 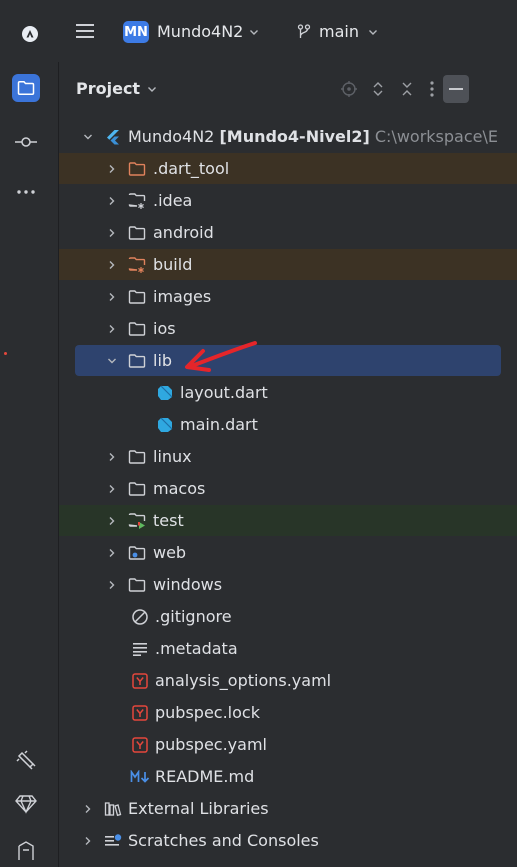 I want to click on project-switcher: Mundo4N2, so click(x=208, y=31).